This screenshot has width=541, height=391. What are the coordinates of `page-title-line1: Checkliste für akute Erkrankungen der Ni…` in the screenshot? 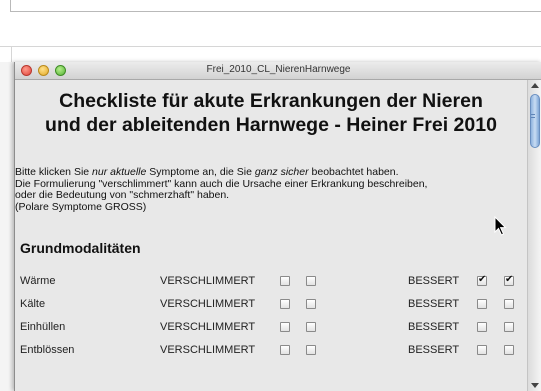 It's located at (271, 101).